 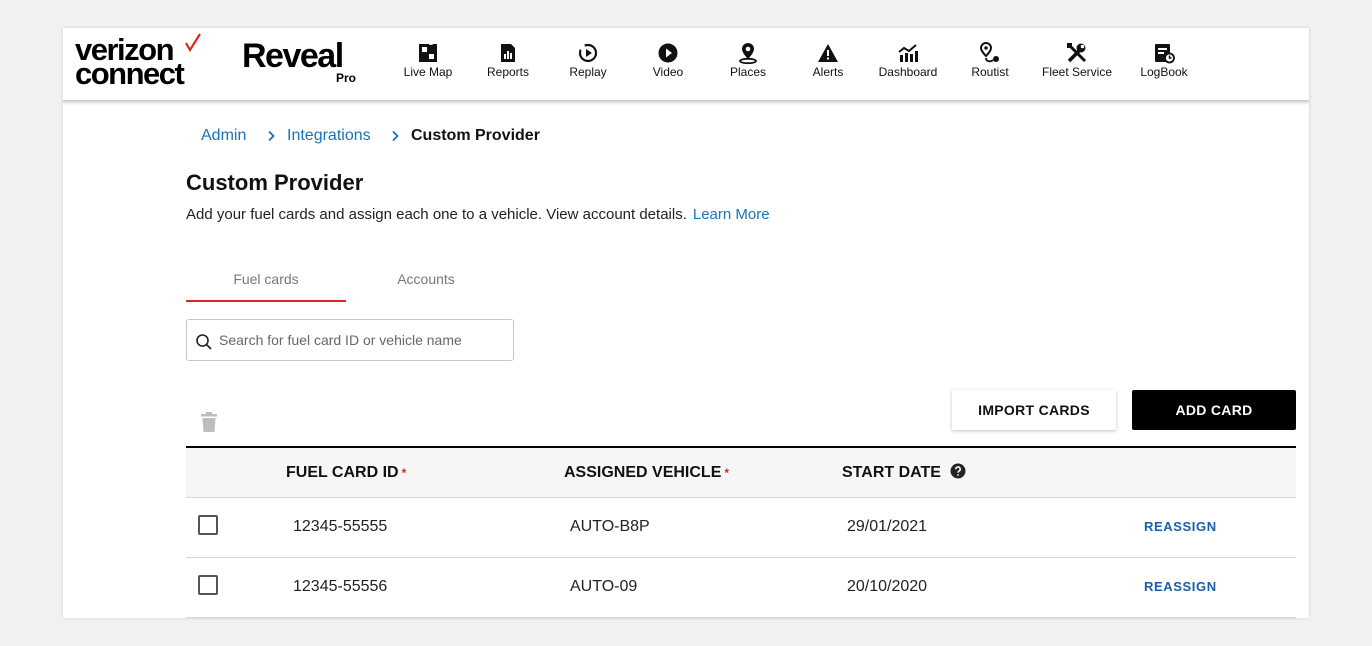 I want to click on search-input, so click(x=362, y=340).